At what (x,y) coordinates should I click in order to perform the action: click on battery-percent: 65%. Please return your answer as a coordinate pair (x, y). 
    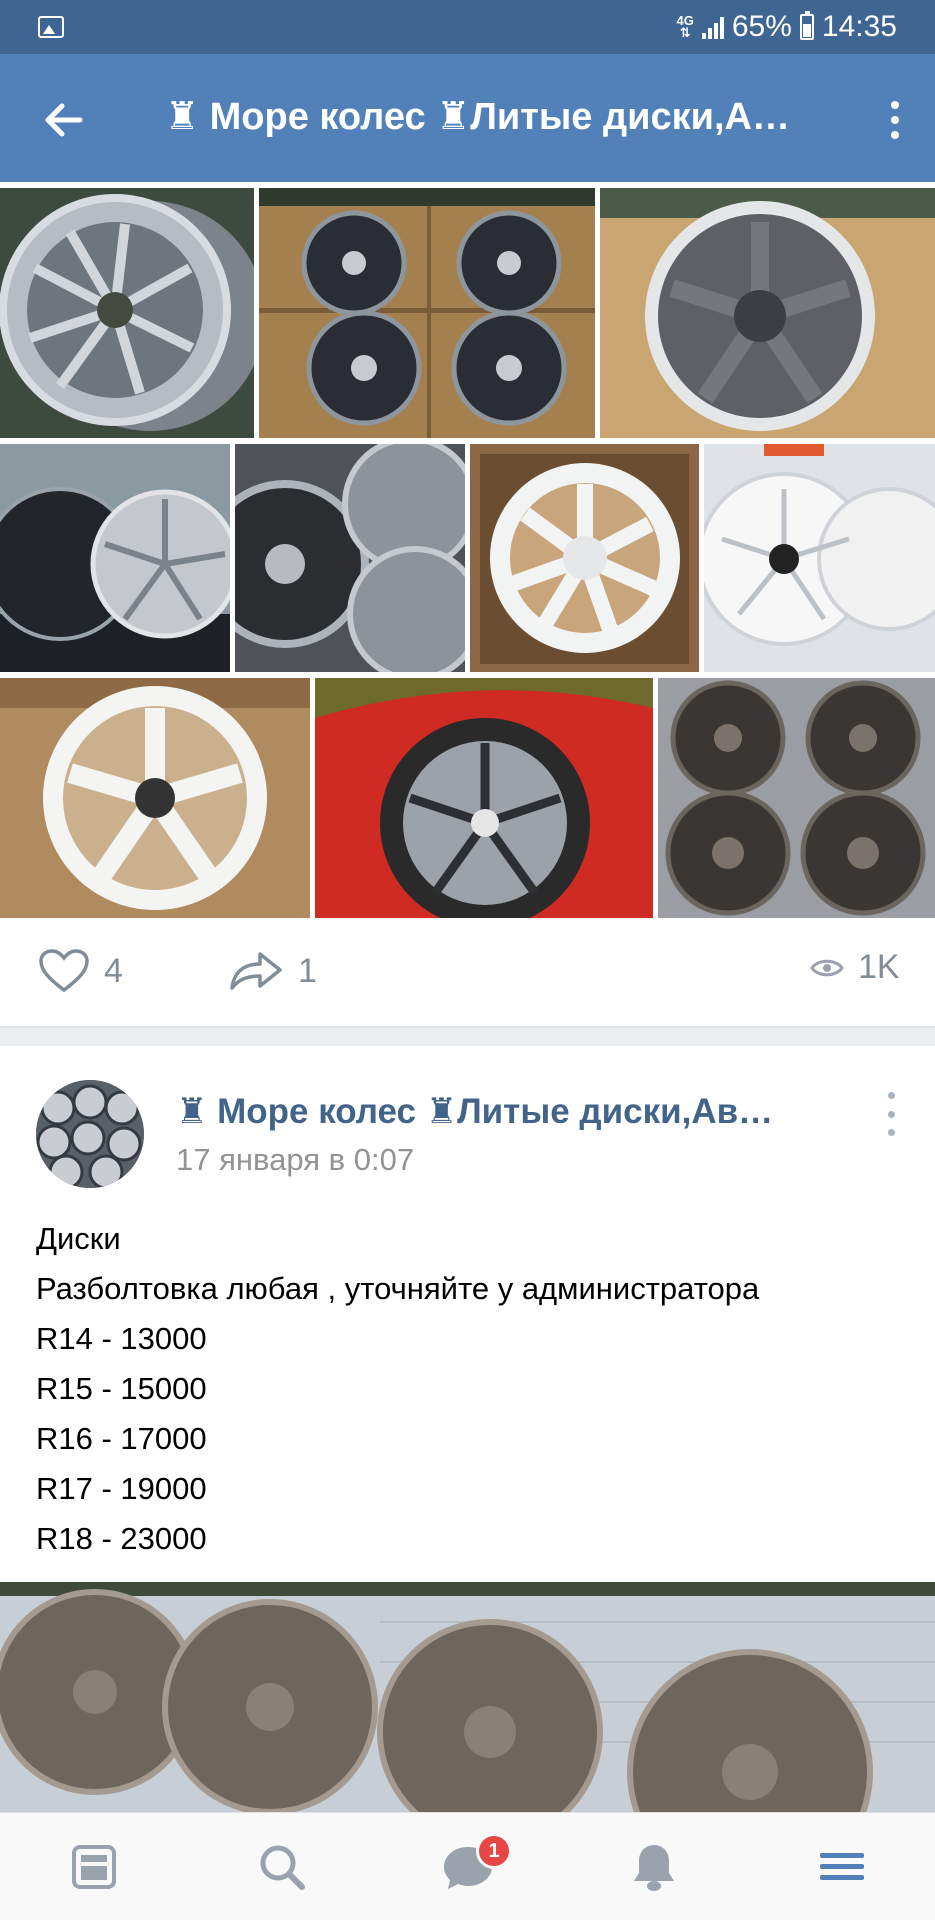
    Looking at the image, I should click on (761, 26).